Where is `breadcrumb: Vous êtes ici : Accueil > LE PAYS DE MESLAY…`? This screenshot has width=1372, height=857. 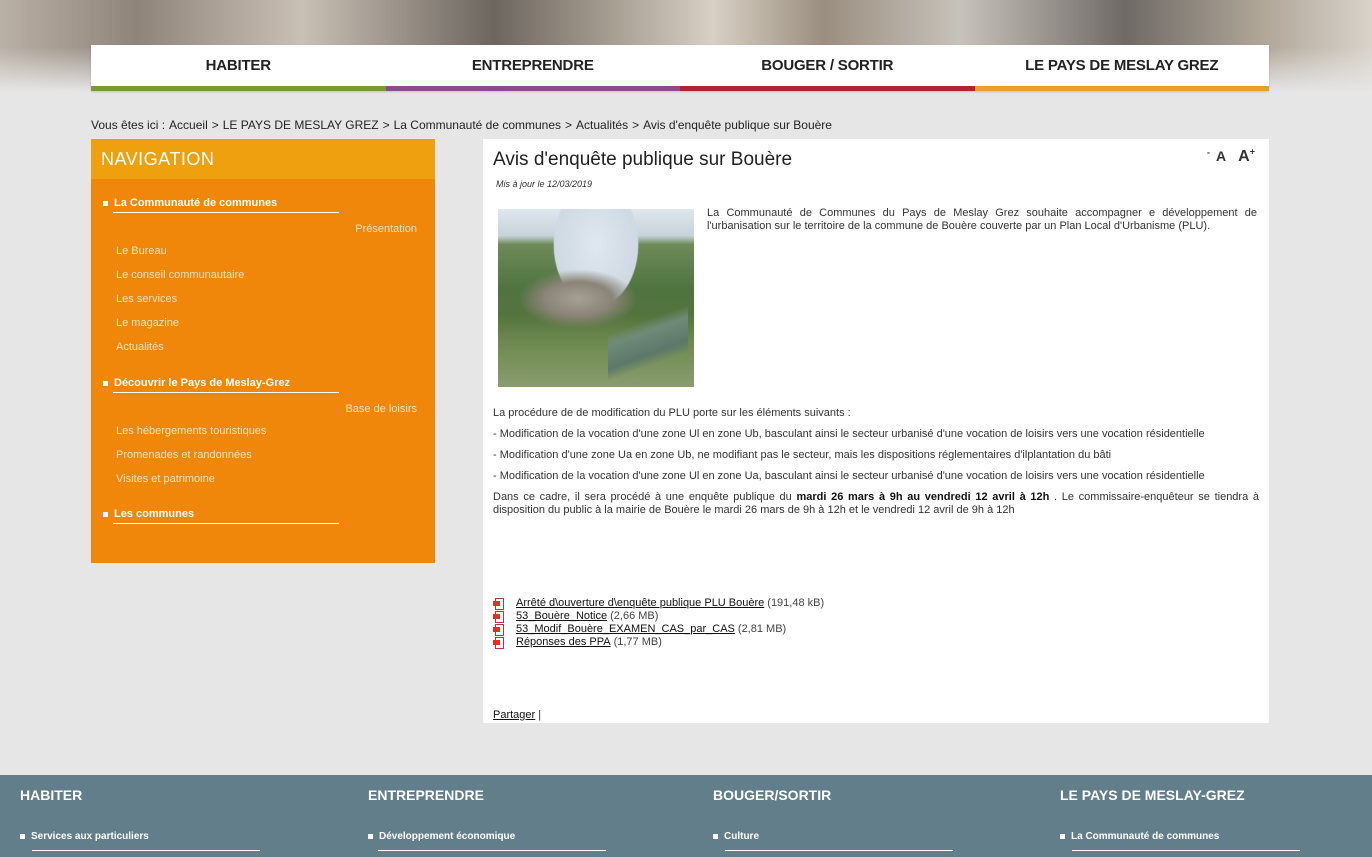
breadcrumb: Vous êtes ici : Accueil > LE PAYS DE MESLAY… is located at coordinates (463, 125).